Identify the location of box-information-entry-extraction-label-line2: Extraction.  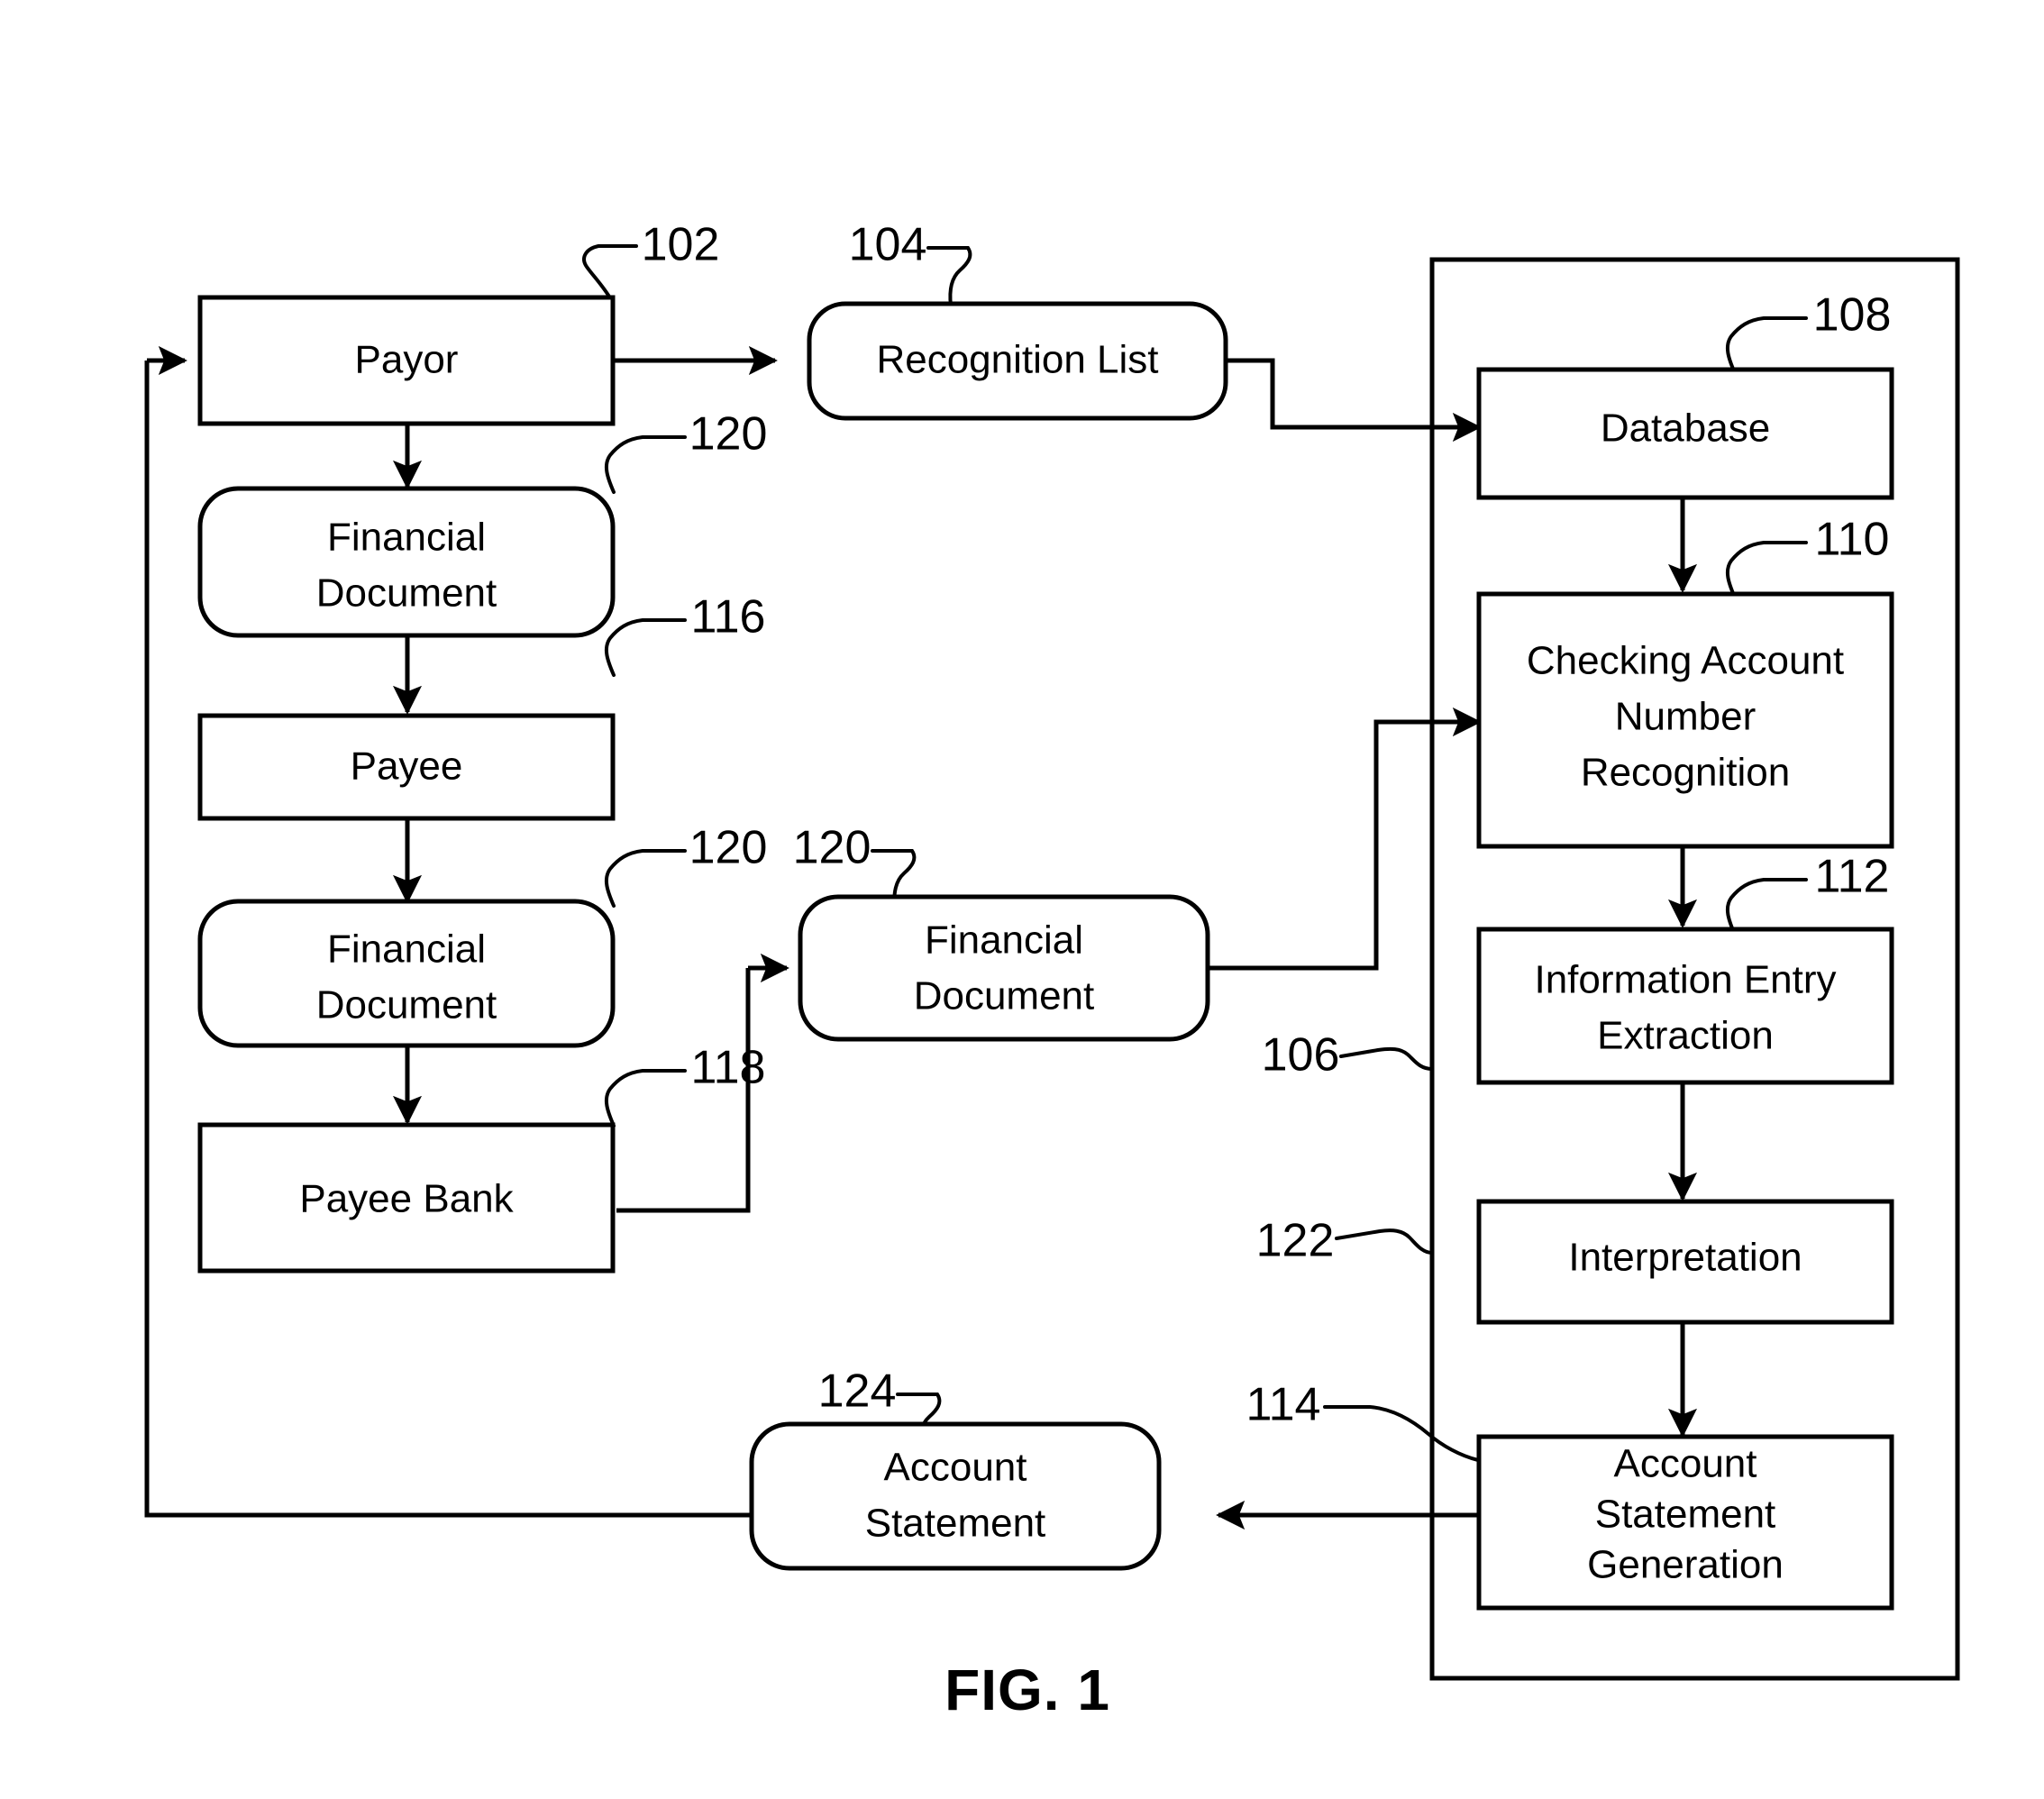
(1685, 1036).